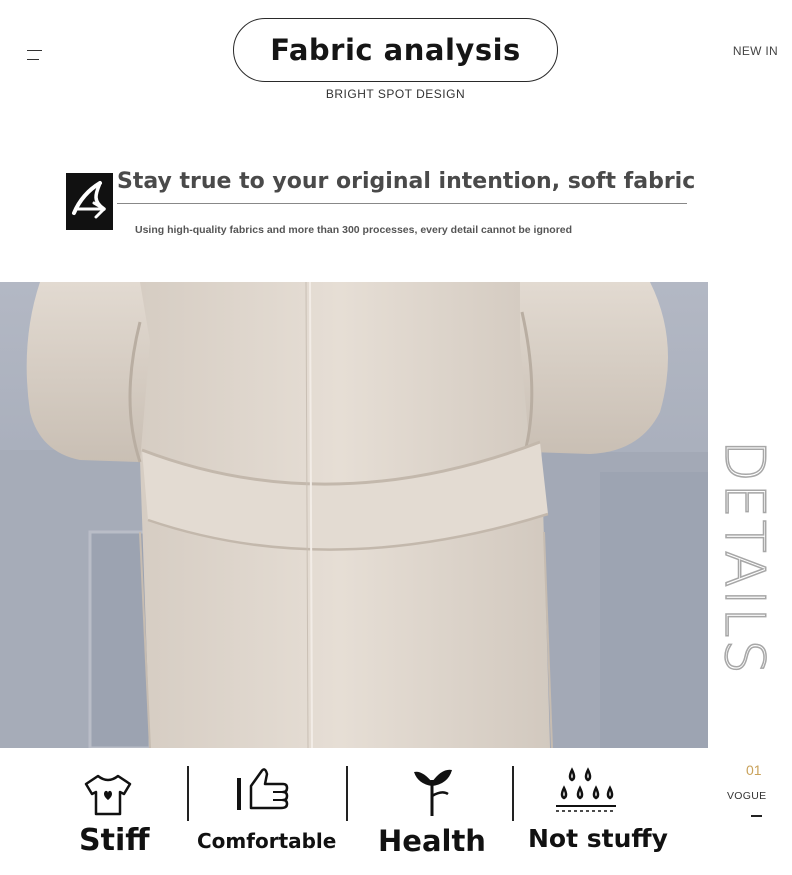  What do you see at coordinates (34, 56) in the screenshot?
I see `menu-icon` at bounding box center [34, 56].